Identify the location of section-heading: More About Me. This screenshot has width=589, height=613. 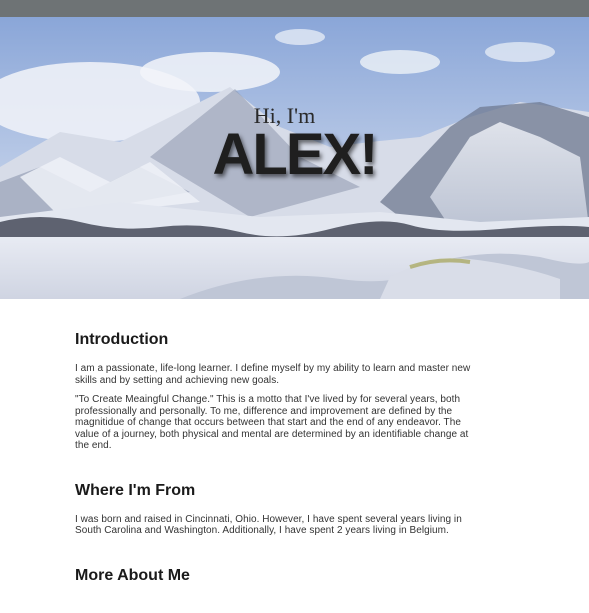
(132, 575).